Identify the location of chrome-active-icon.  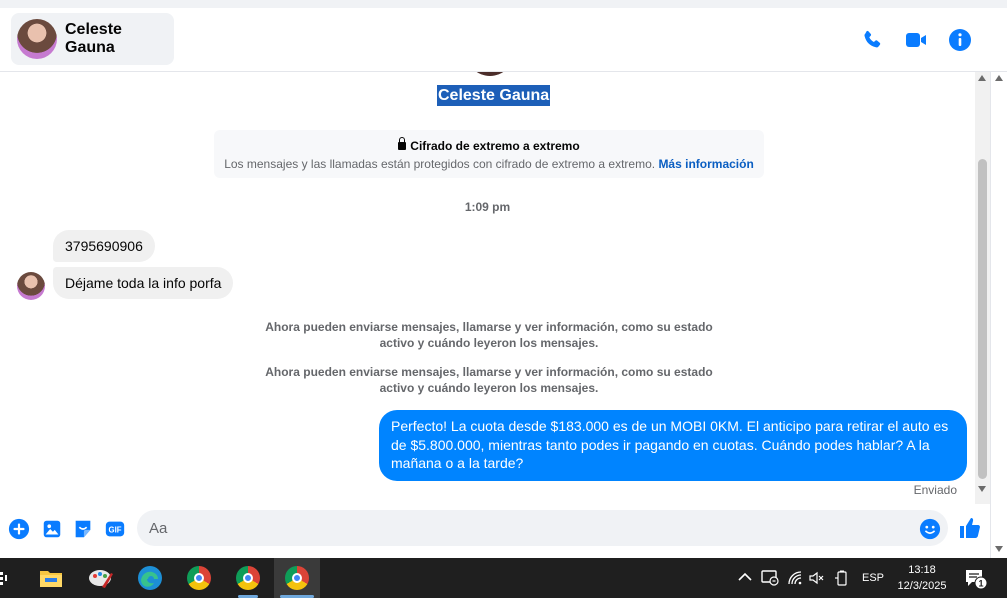
(297, 578).